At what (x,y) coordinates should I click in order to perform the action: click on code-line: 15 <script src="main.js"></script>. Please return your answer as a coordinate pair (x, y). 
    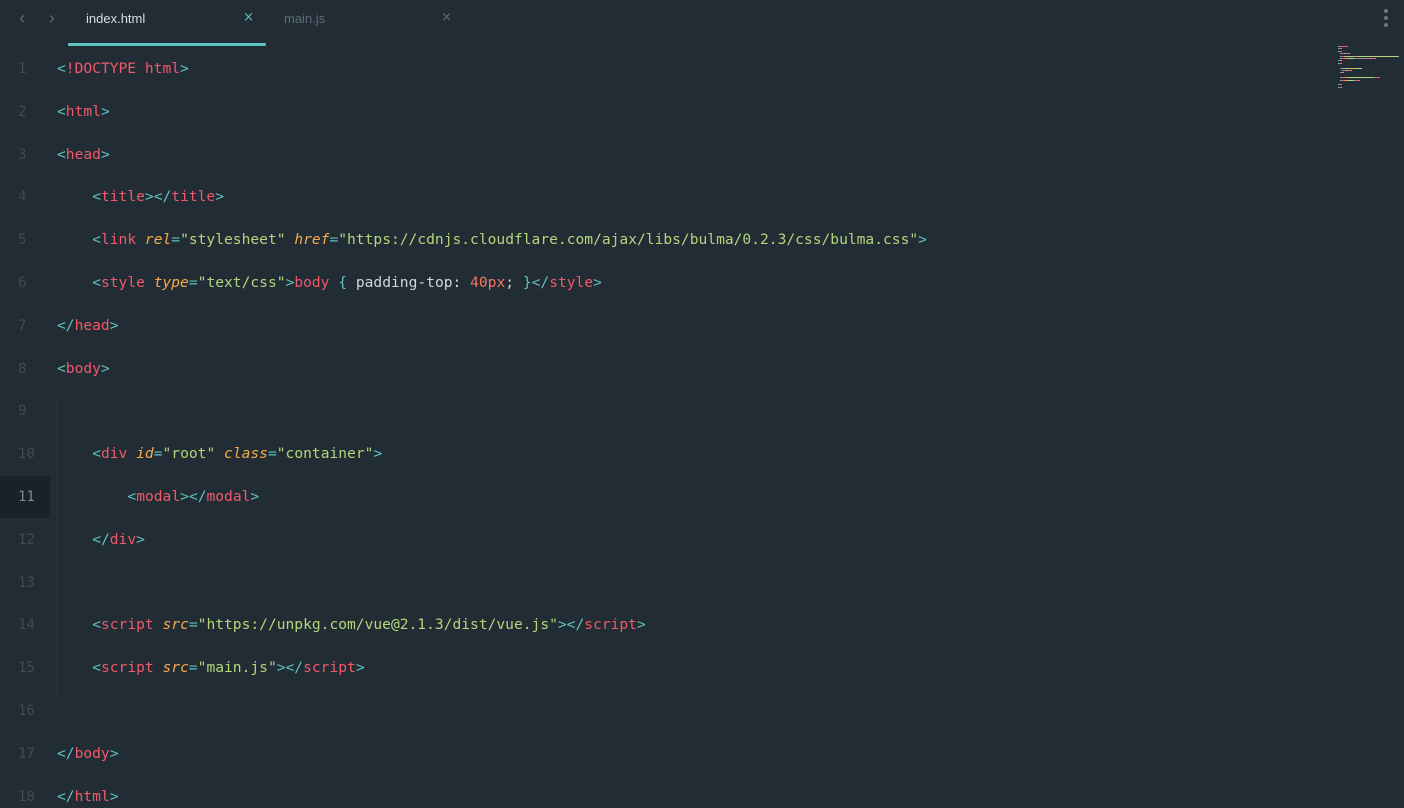
    Looking at the image, I should click on (665, 668).